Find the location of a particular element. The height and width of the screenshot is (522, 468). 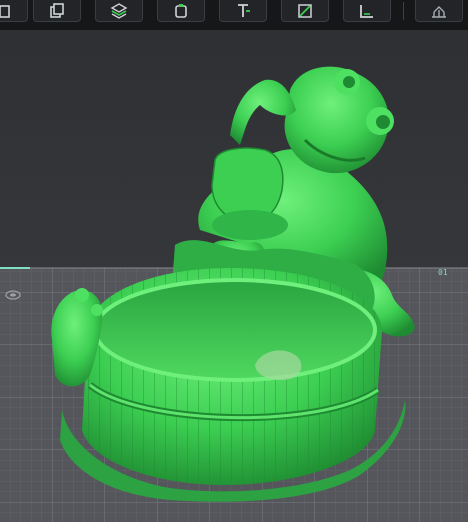

draw-icon is located at coordinates (305, 10).